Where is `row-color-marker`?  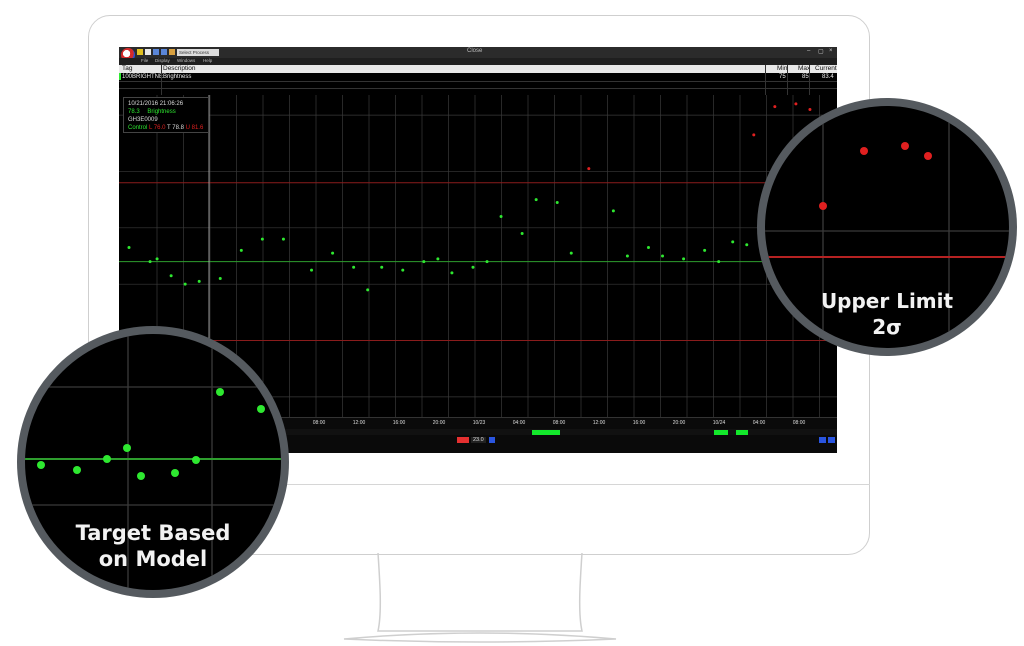
row-color-marker is located at coordinates (120, 76).